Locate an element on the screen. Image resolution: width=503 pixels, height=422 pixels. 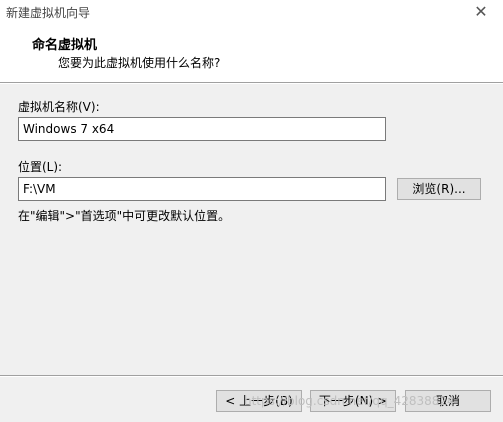
vm-name-label: 虚拟机名称(V): is located at coordinates (59, 107).